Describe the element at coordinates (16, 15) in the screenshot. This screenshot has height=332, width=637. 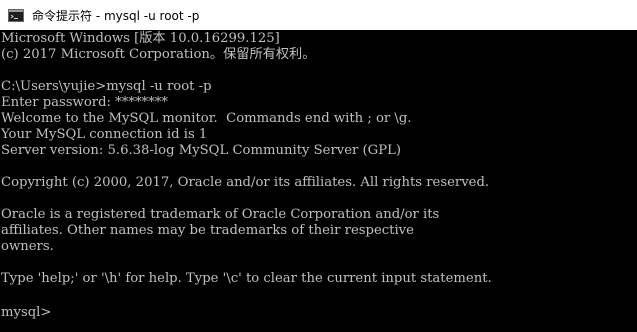
I see `cmd-icon` at that location.